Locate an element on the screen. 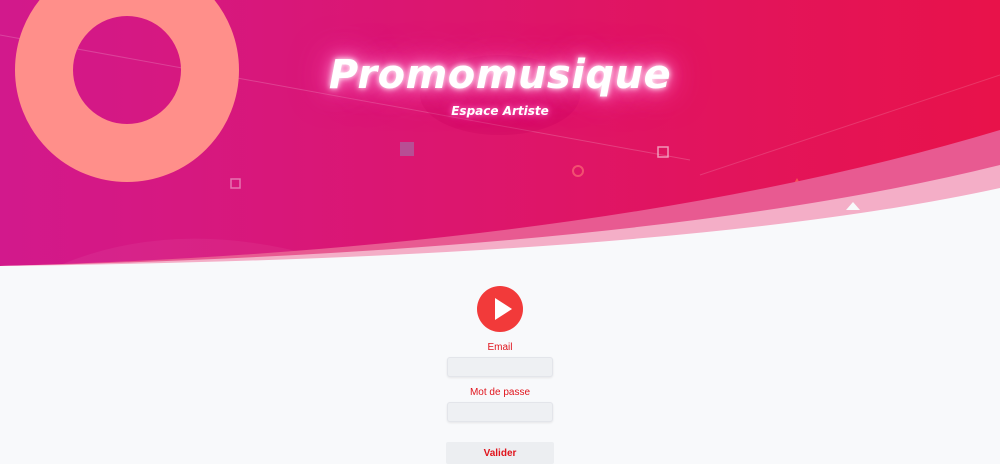 This screenshot has width=1000, height=464. password-label: Mot de passe is located at coordinates (500, 392).